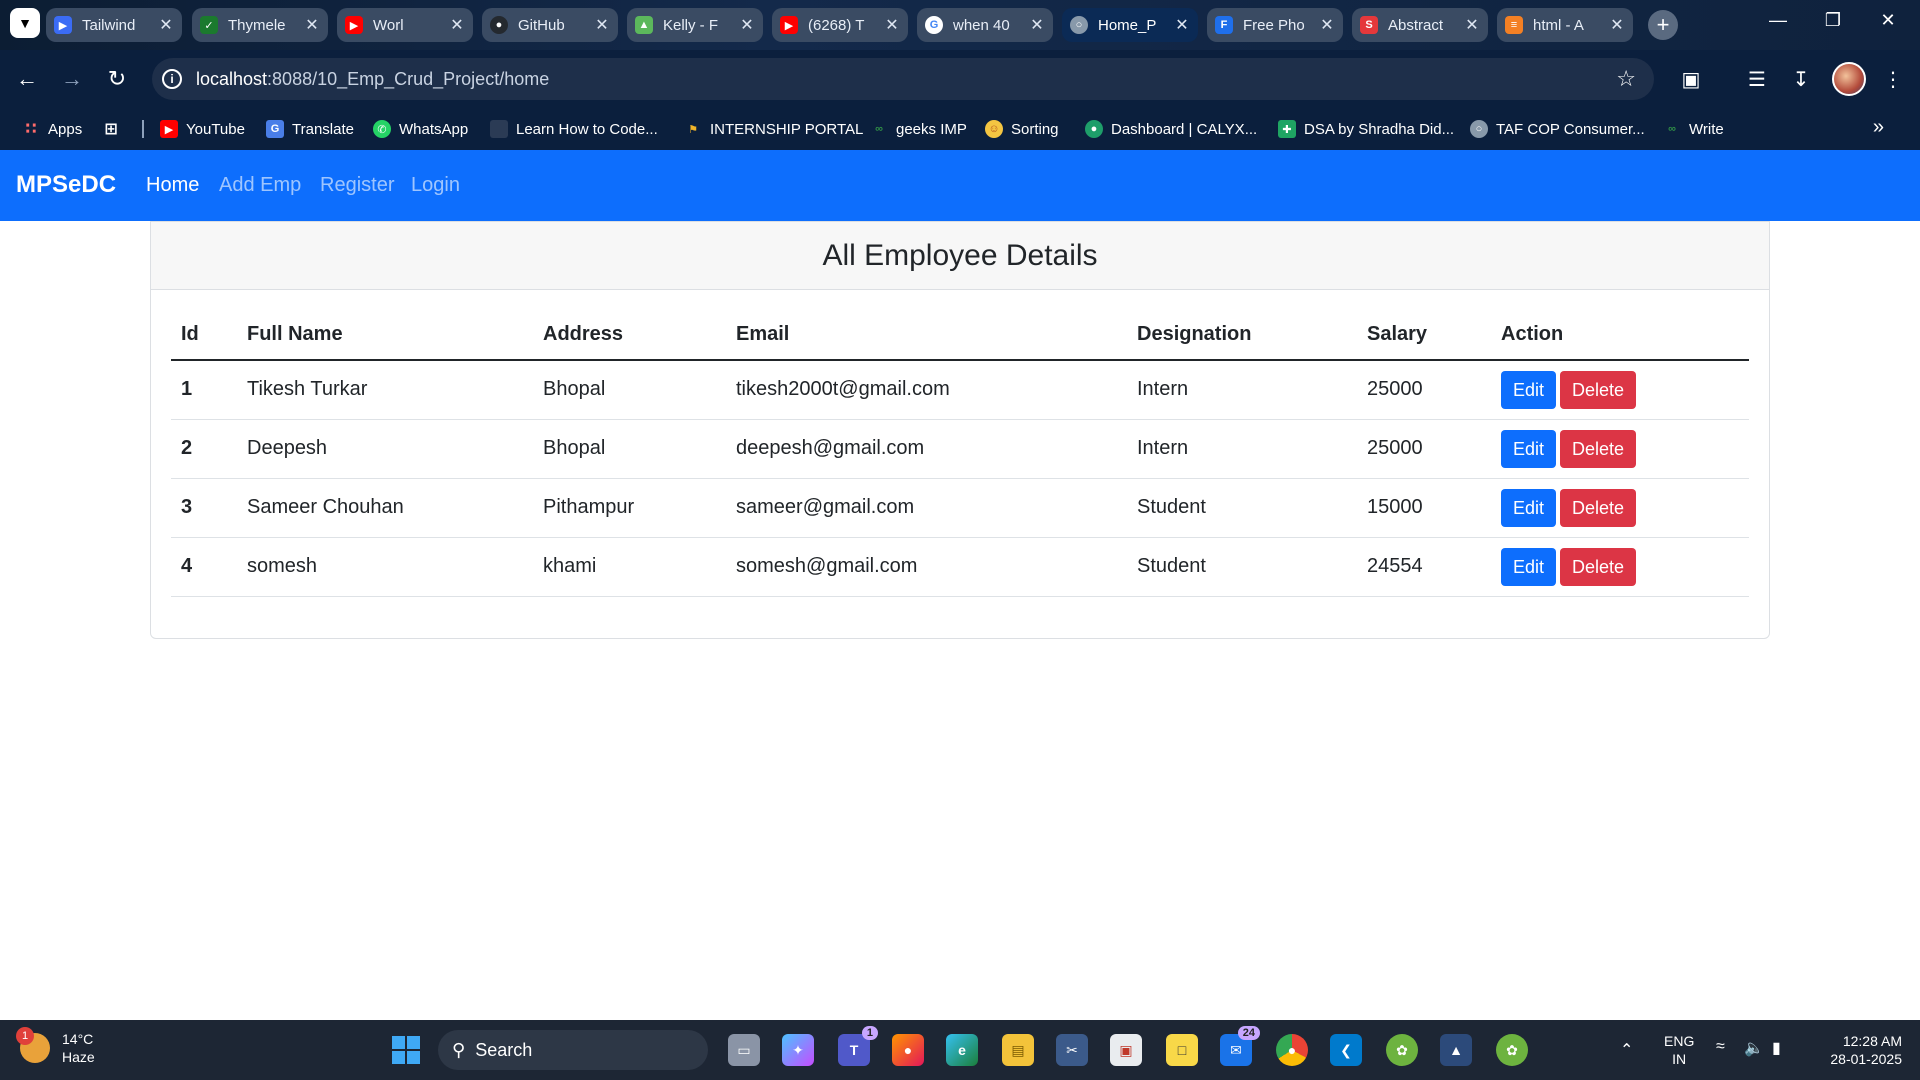 This screenshot has width=1920, height=1080. Describe the element at coordinates (1626, 1050) in the screenshot. I see `show-hidden-icons-chevron-icon: ⌃` at that location.